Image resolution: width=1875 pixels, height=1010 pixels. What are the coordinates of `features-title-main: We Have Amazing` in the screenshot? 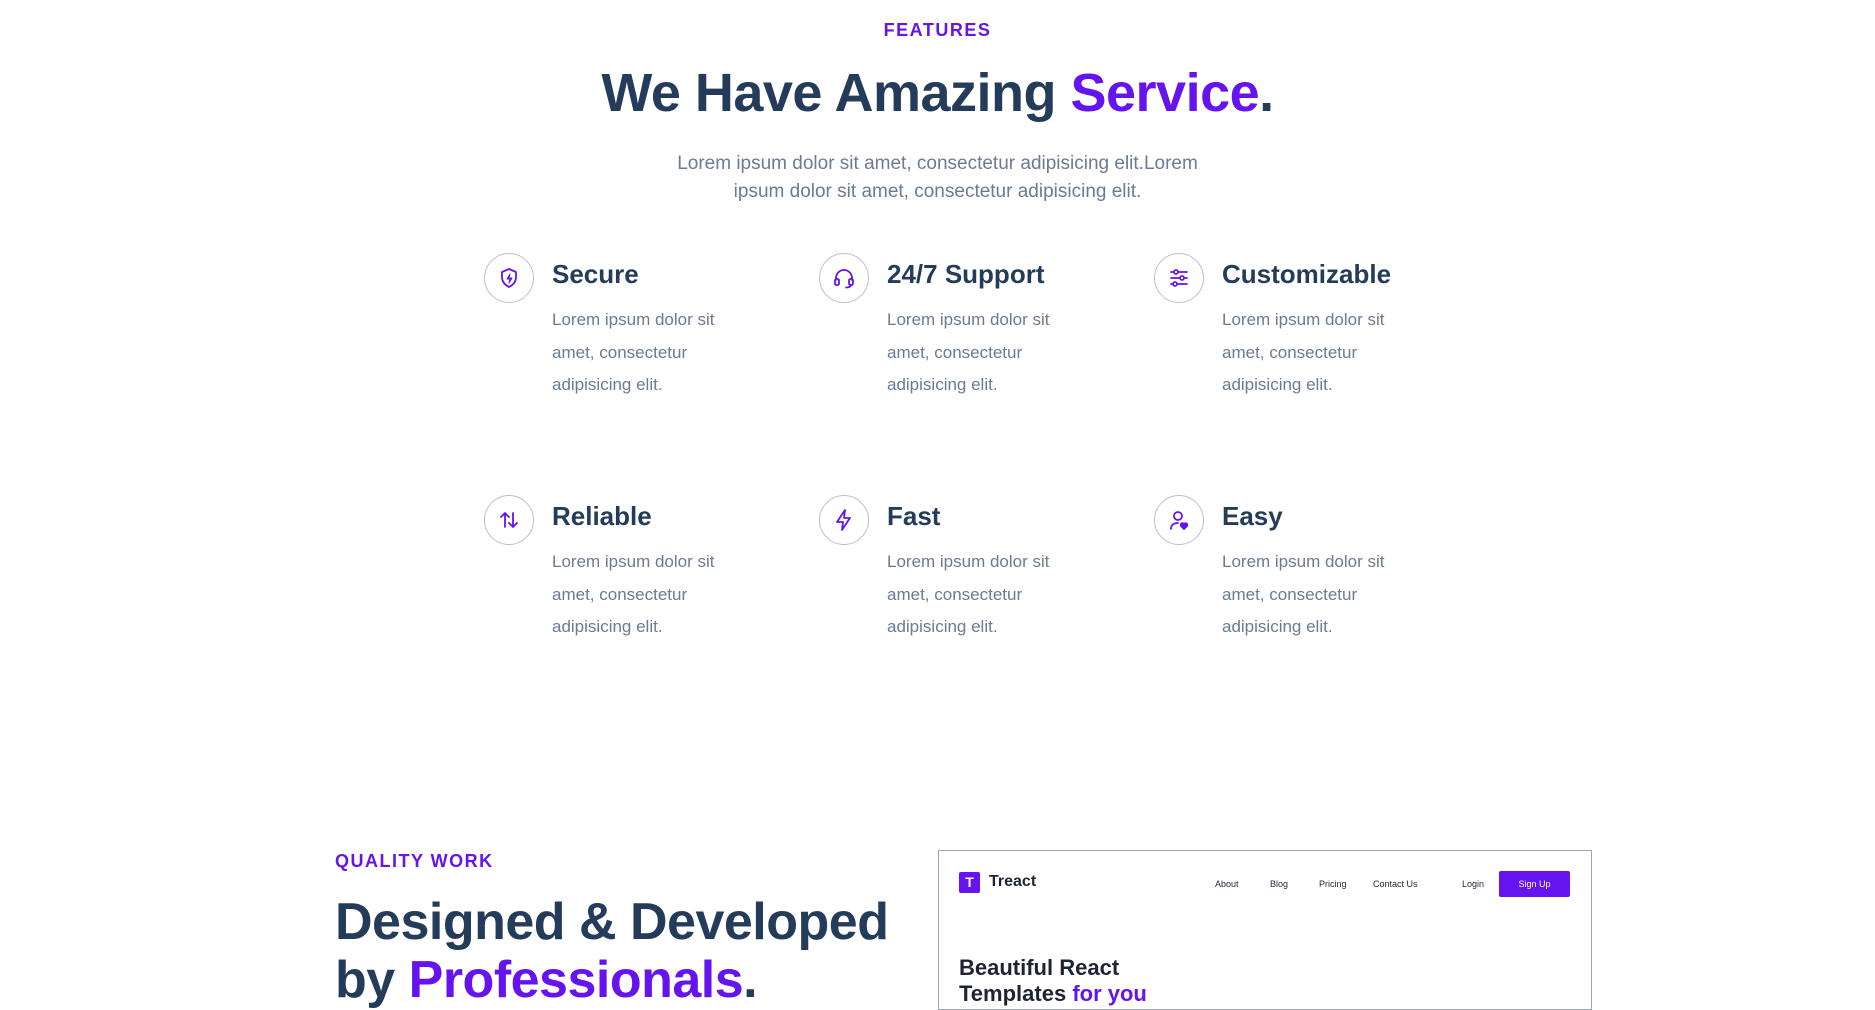 It's located at (836, 93).